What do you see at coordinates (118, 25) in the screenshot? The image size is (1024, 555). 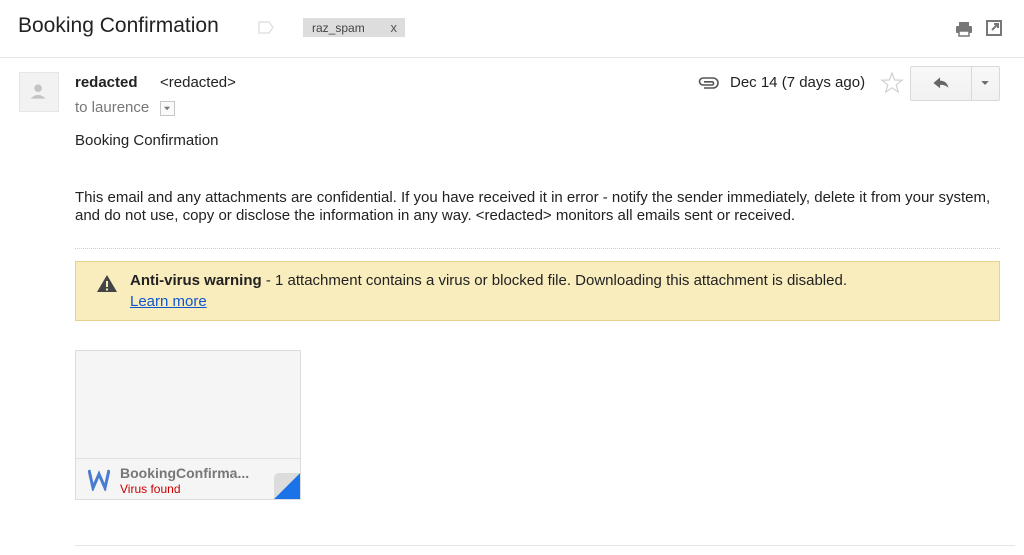 I see `thread-subject: Booking Confirmation` at bounding box center [118, 25].